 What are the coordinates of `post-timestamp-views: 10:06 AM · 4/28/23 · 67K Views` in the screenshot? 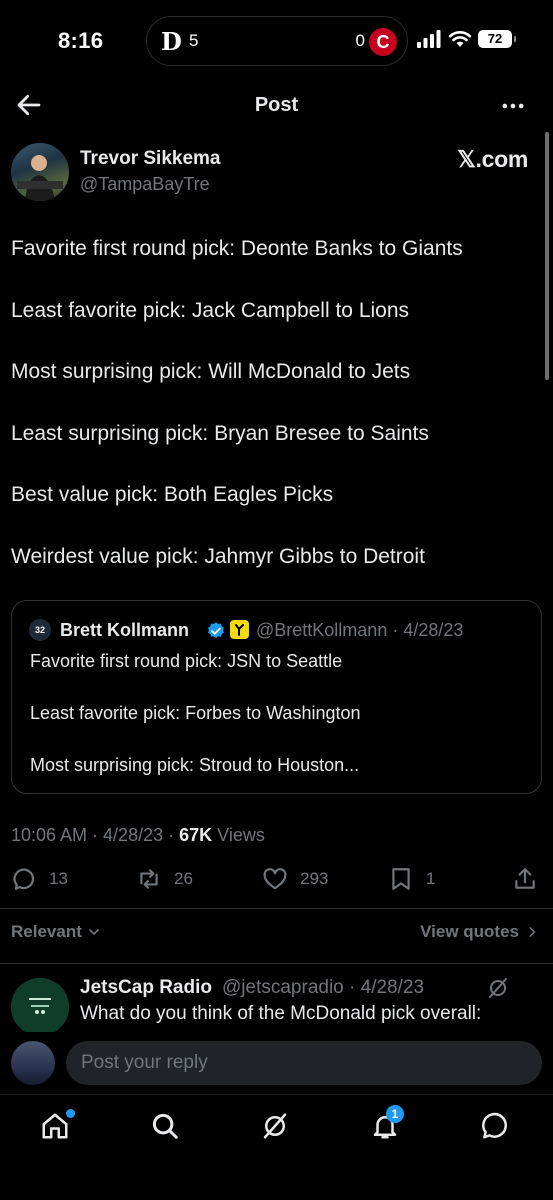 It's located at (138, 835).